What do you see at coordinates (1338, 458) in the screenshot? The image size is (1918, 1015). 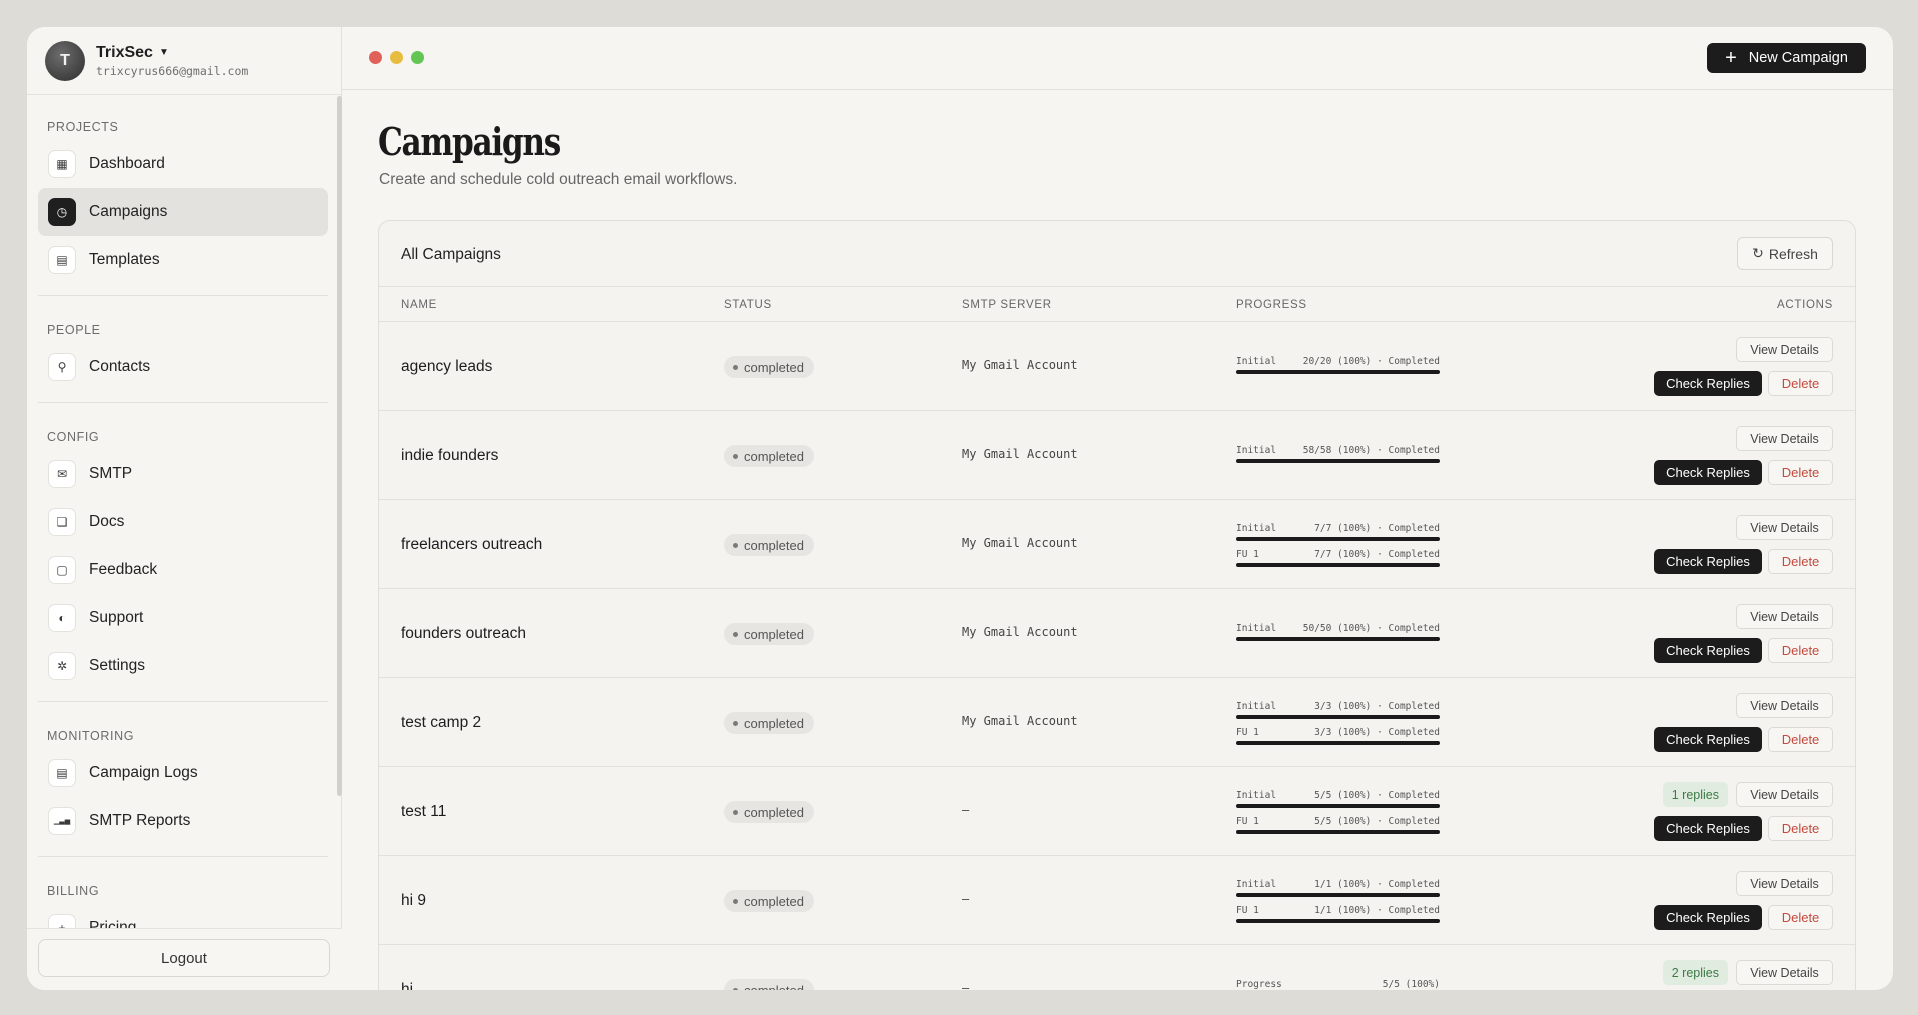 I see `progress-line: Initial 58/58 (100%) · Completed` at bounding box center [1338, 458].